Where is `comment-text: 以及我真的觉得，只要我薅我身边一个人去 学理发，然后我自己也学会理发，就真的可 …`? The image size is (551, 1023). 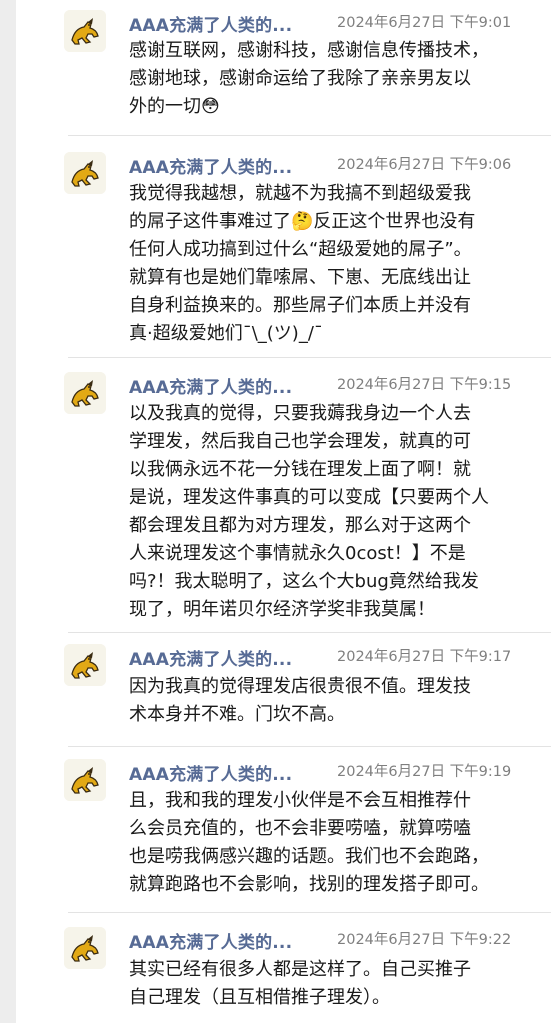 comment-text: 以及我真的觉得，只要我薅我身边一个人去 学理发，然后我自己也学会理发，就真的可 … is located at coordinates (309, 511).